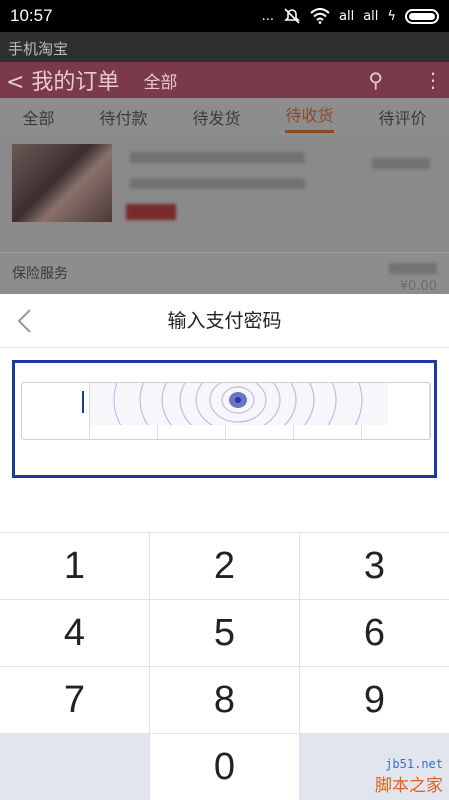 The image size is (449, 800). Describe the element at coordinates (422, 16) in the screenshot. I see `battery-icon` at that location.